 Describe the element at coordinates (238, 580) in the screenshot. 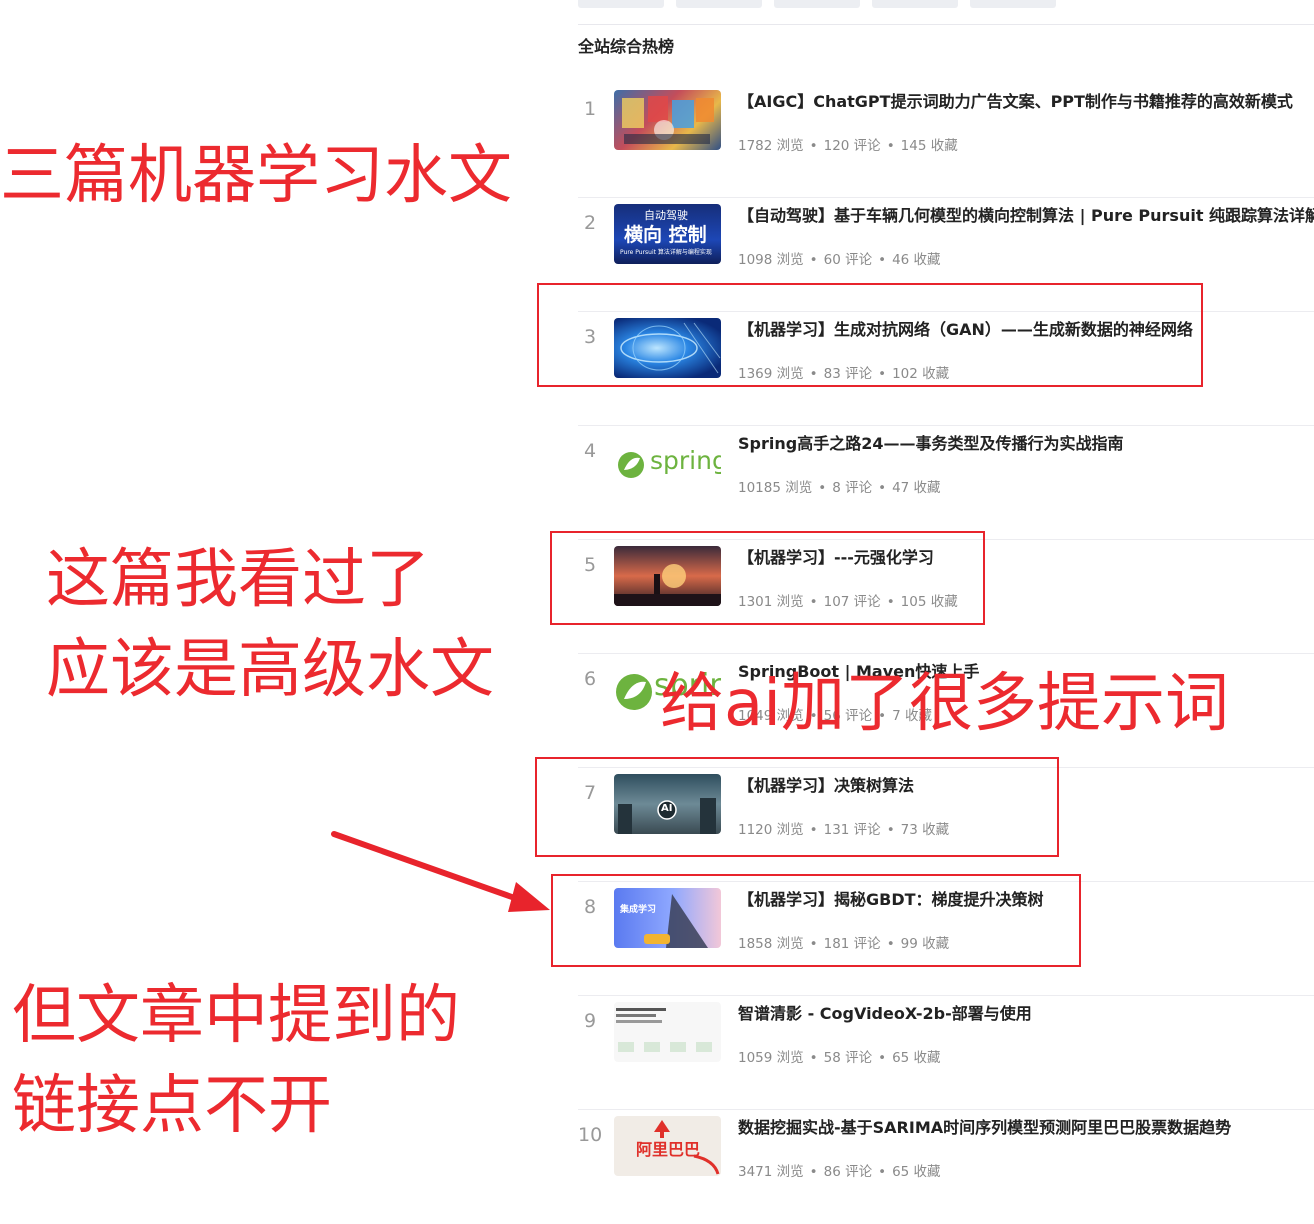

I see `annotation-note: 这篇我看过了` at that location.